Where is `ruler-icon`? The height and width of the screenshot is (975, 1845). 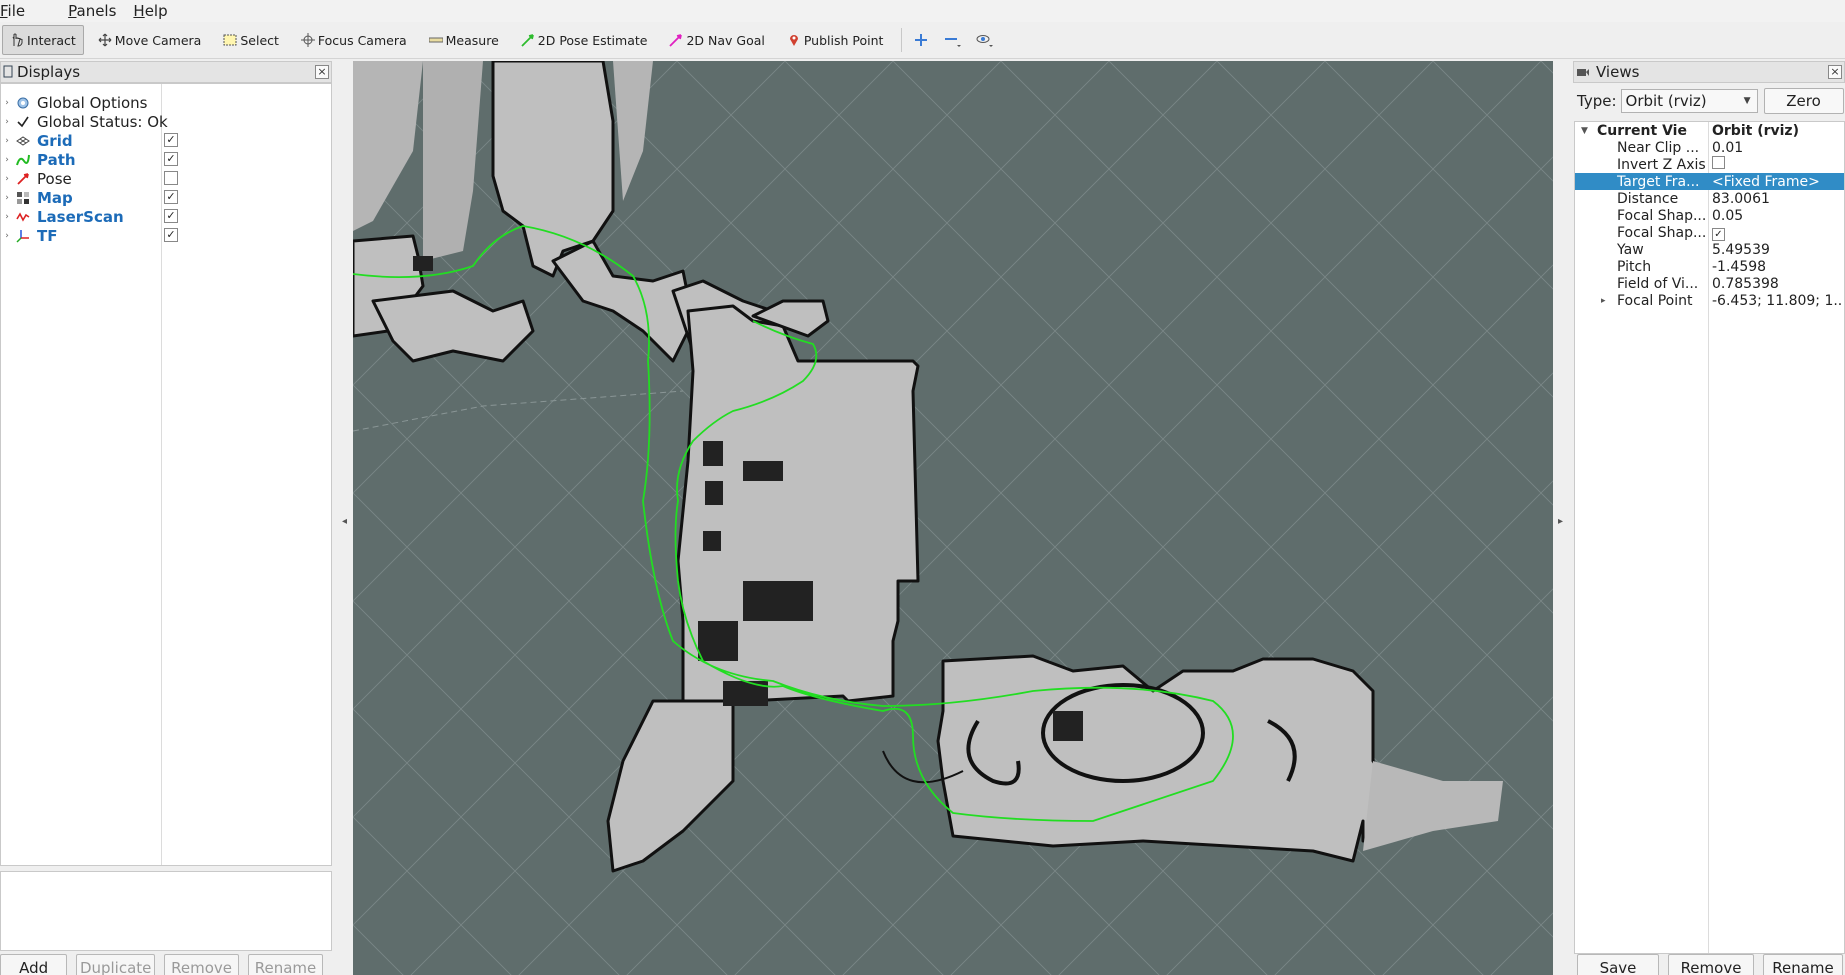
ruler-icon is located at coordinates (436, 40).